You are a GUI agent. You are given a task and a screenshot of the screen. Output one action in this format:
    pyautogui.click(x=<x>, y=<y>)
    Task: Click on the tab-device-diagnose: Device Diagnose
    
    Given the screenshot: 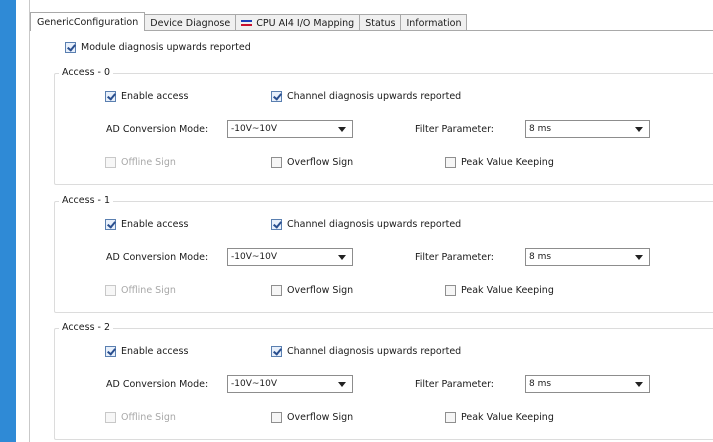 What is the action you would take?
    pyautogui.click(x=190, y=22)
    